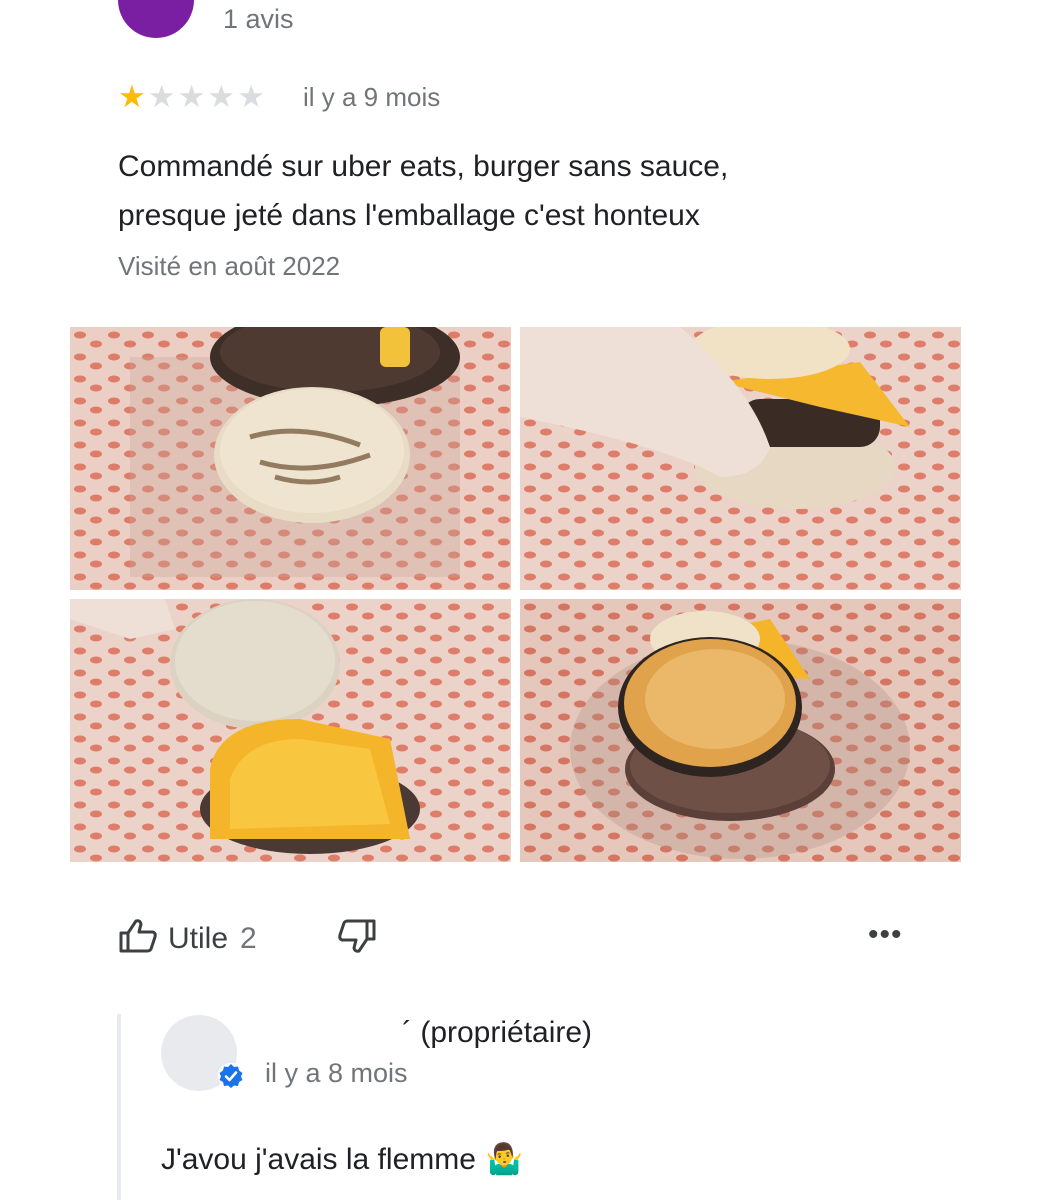  What do you see at coordinates (497, 1032) in the screenshot?
I see `owner-name: ´ (propriétaire)` at bounding box center [497, 1032].